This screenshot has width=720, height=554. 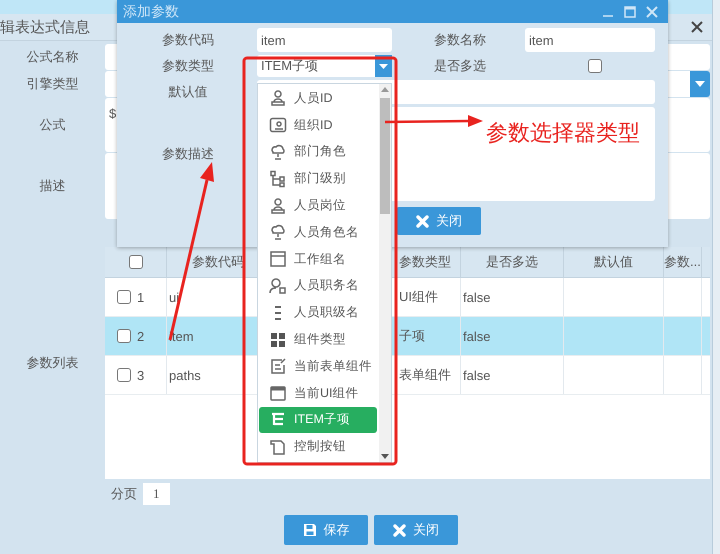 I want to click on dropdown-button, so click(x=700, y=84).